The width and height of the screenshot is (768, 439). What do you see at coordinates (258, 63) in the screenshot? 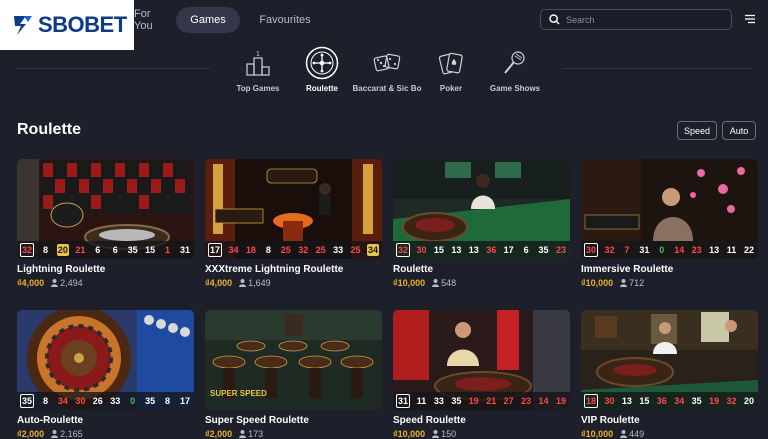
I see `podium-icon: 1` at bounding box center [258, 63].